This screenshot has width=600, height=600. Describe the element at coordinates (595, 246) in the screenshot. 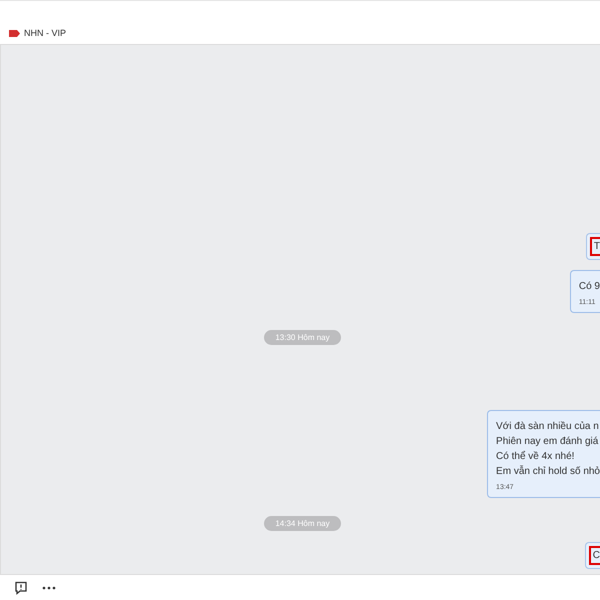

I see `highlighted-text: T` at that location.